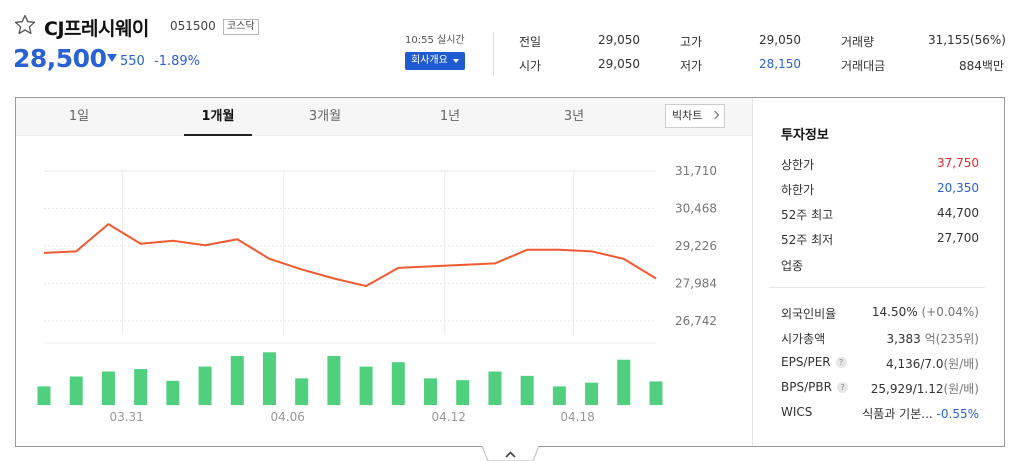  What do you see at coordinates (780, 64) in the screenshot?
I see `quote-value-low: 28,150` at bounding box center [780, 64].